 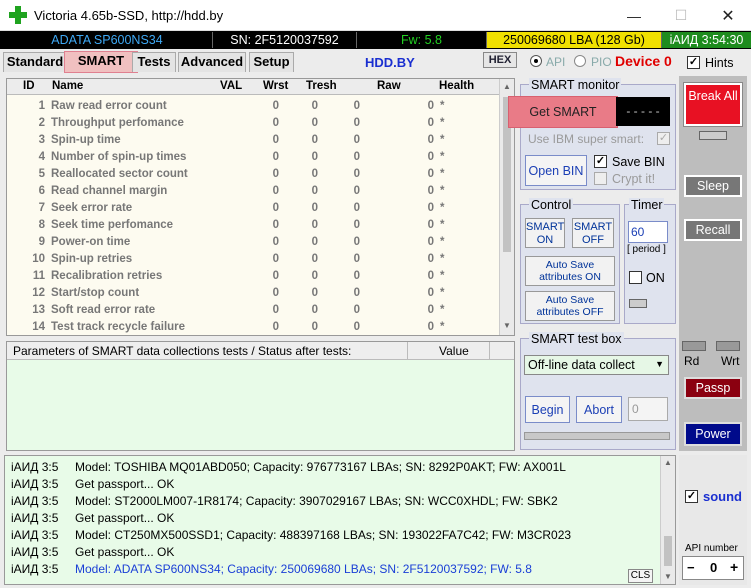 I want to click on tab-tests: Tests, so click(x=154, y=62).